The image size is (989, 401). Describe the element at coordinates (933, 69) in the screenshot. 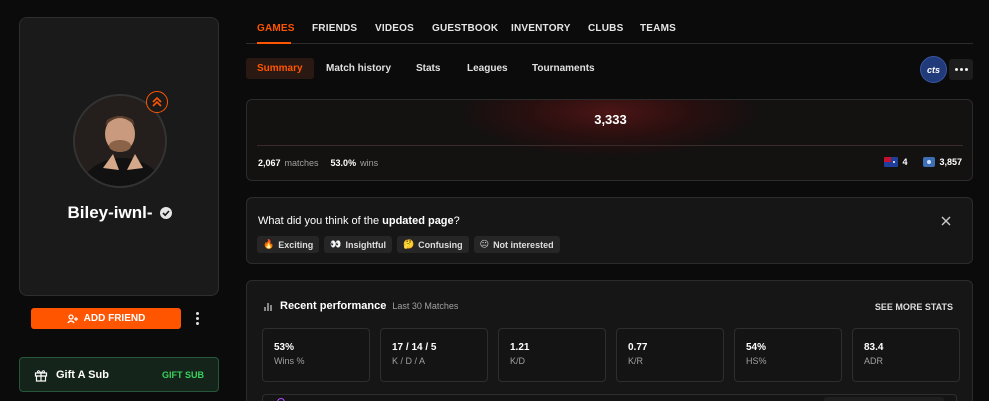

I see `team-logo: cts` at that location.